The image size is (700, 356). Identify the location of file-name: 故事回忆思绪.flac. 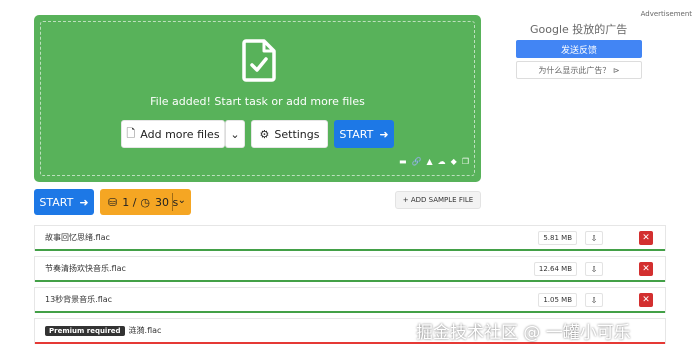
(77, 237).